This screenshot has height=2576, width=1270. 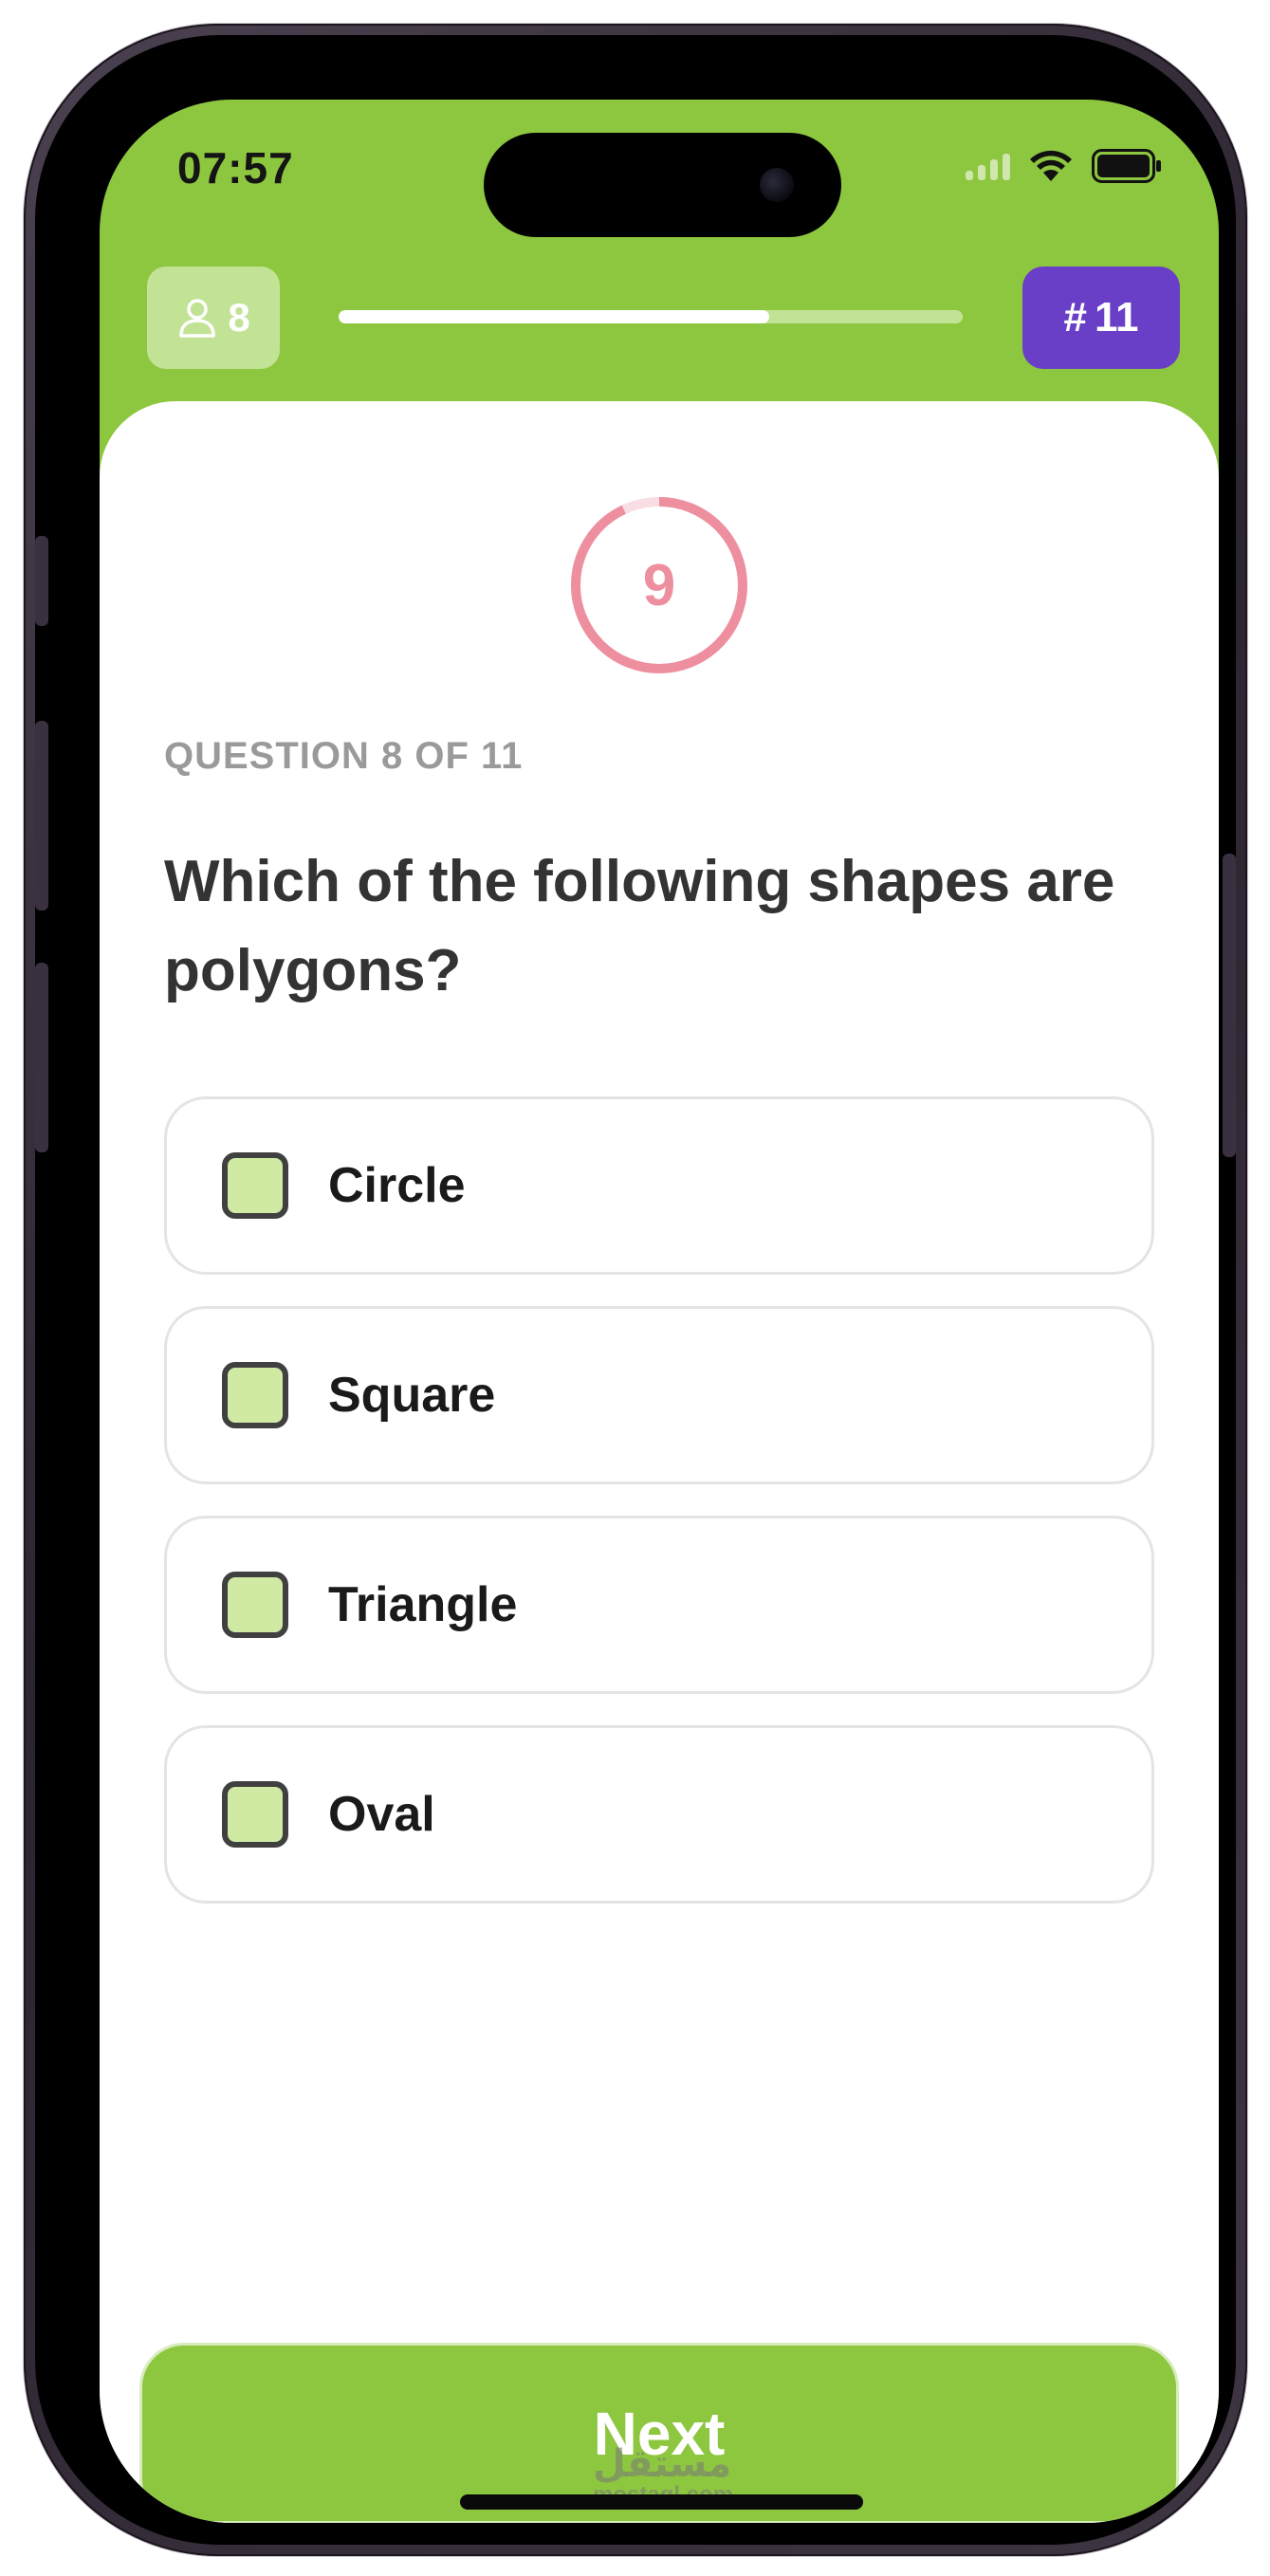 I want to click on status-time: 07:57, so click(x=235, y=168).